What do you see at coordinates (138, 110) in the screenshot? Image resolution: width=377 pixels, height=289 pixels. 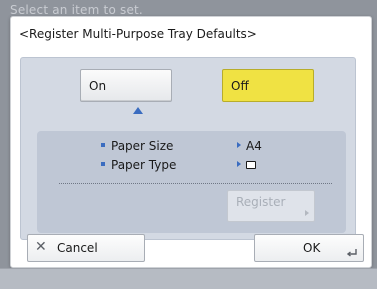 I see `selection-arrow-icon` at bounding box center [138, 110].